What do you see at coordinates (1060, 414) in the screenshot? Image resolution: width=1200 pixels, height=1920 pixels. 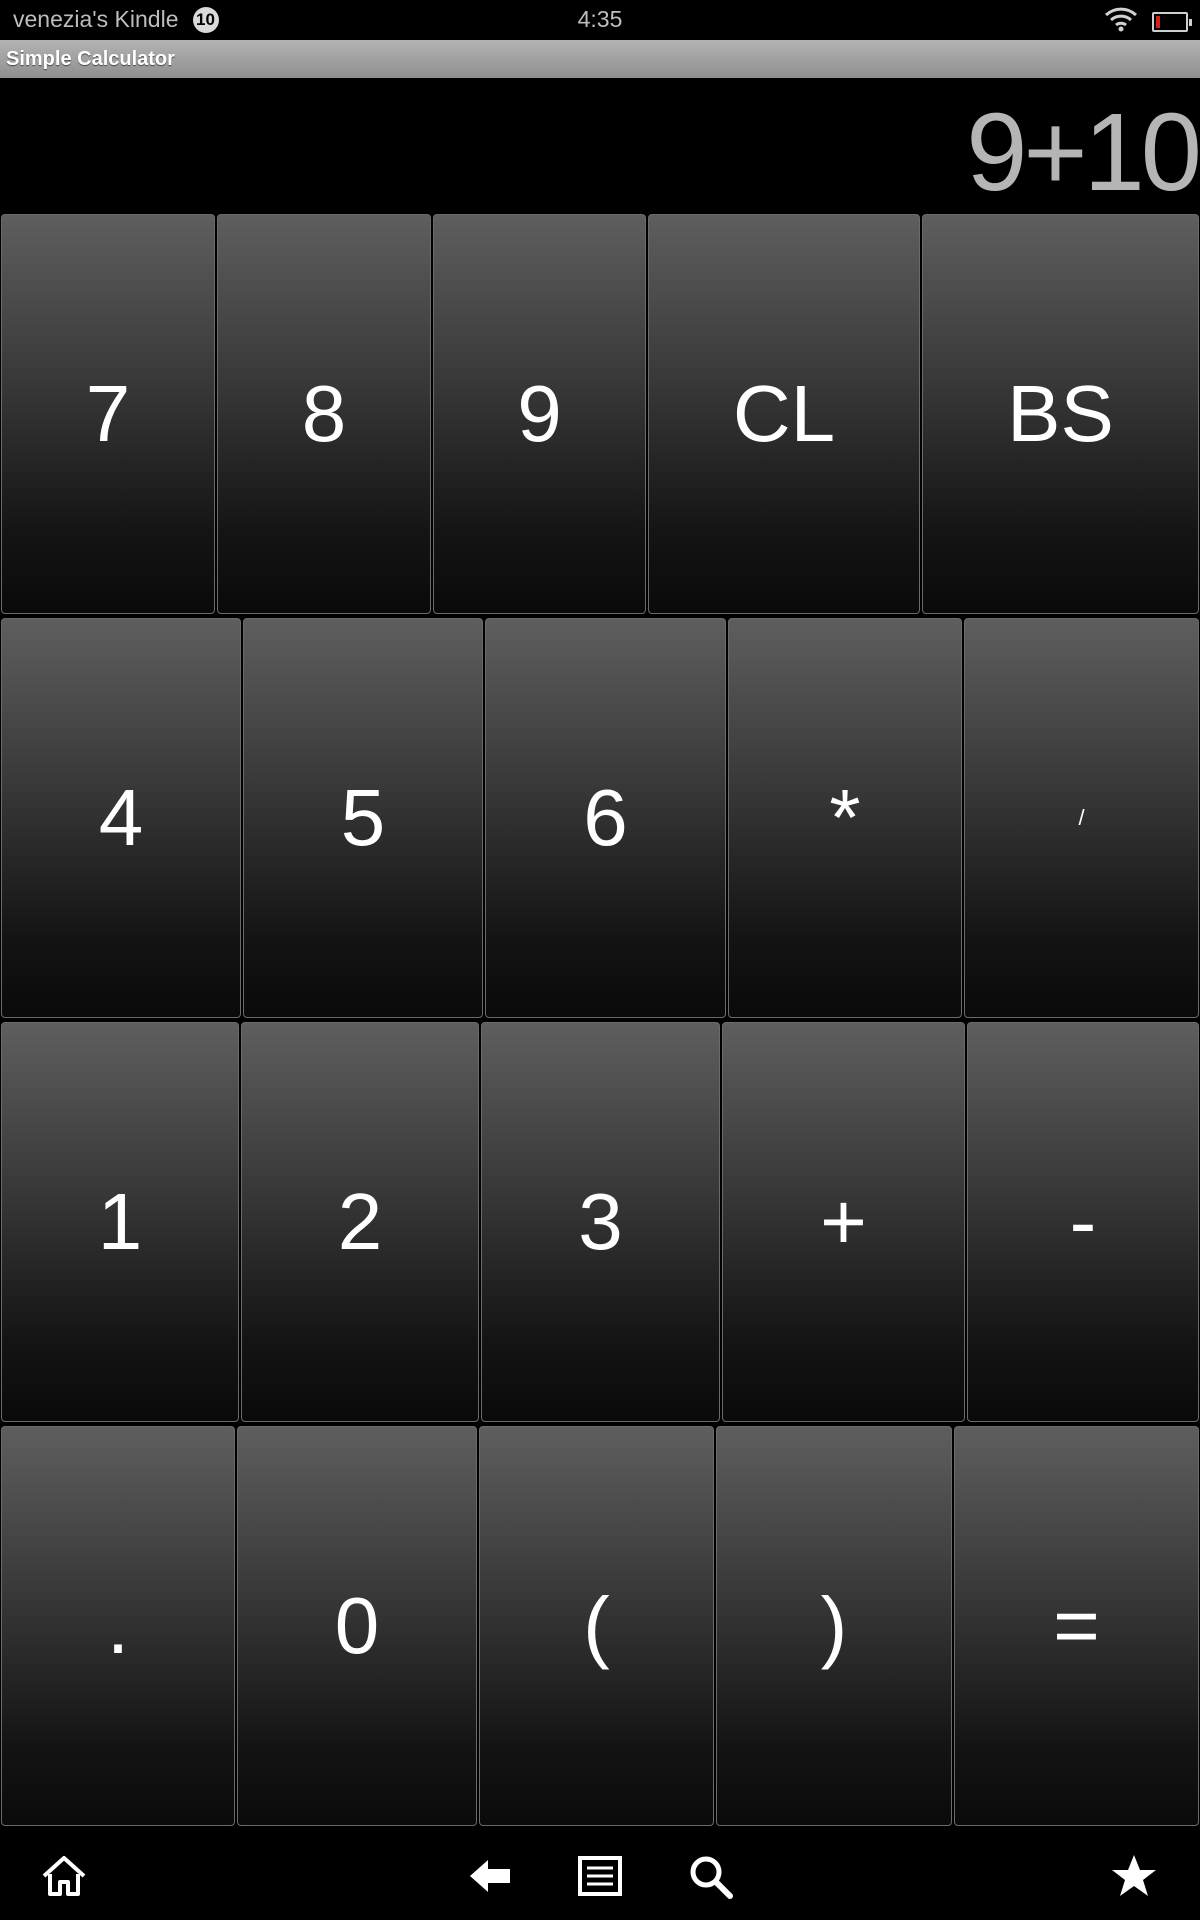 I see `backspace-button: BS` at bounding box center [1060, 414].